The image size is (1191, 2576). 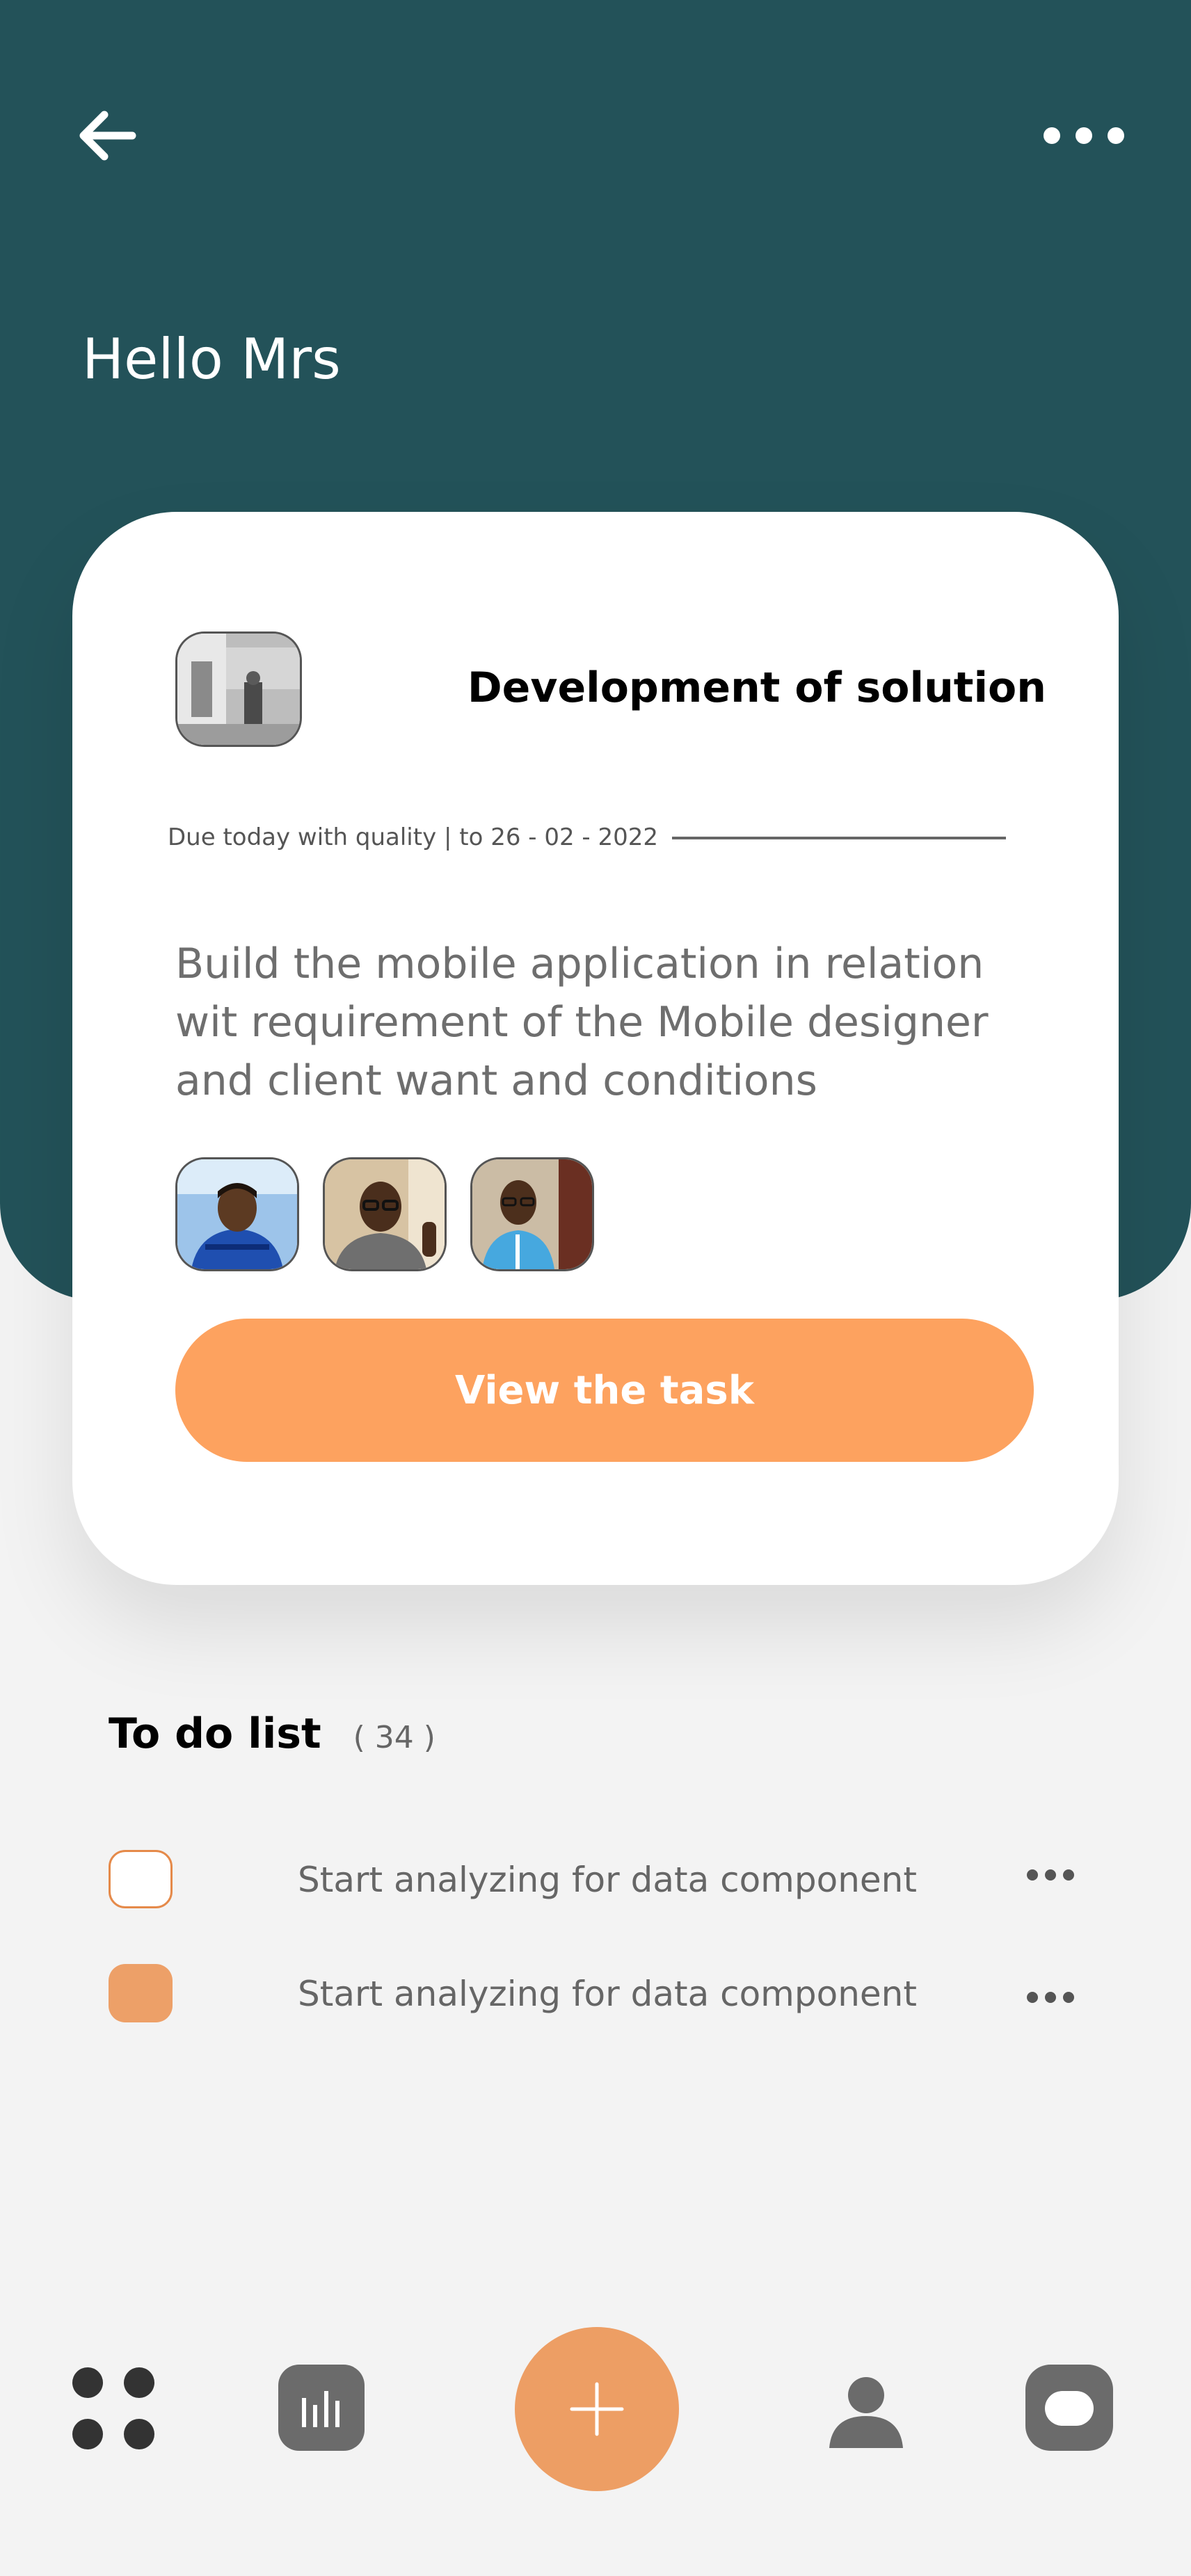 I want to click on arrow-left-icon, so click(x=107, y=136).